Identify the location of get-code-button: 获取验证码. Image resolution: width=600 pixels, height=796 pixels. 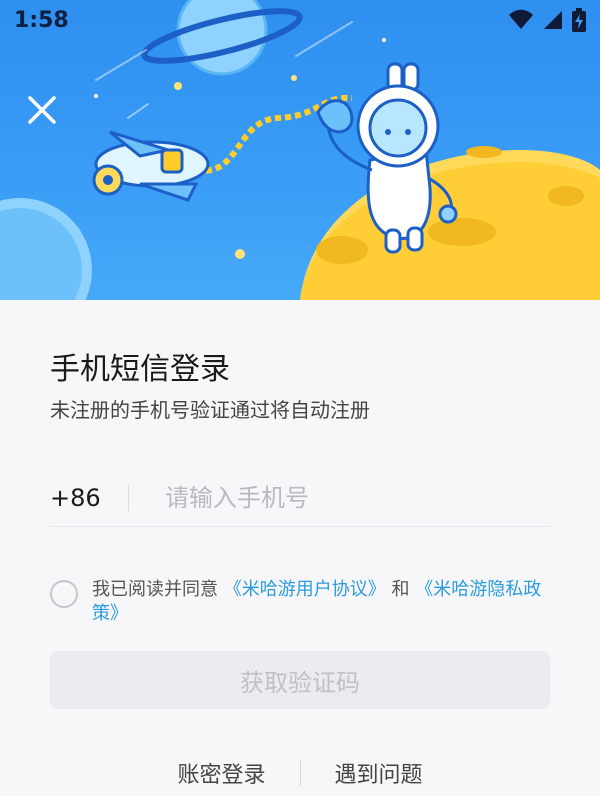
(300, 680).